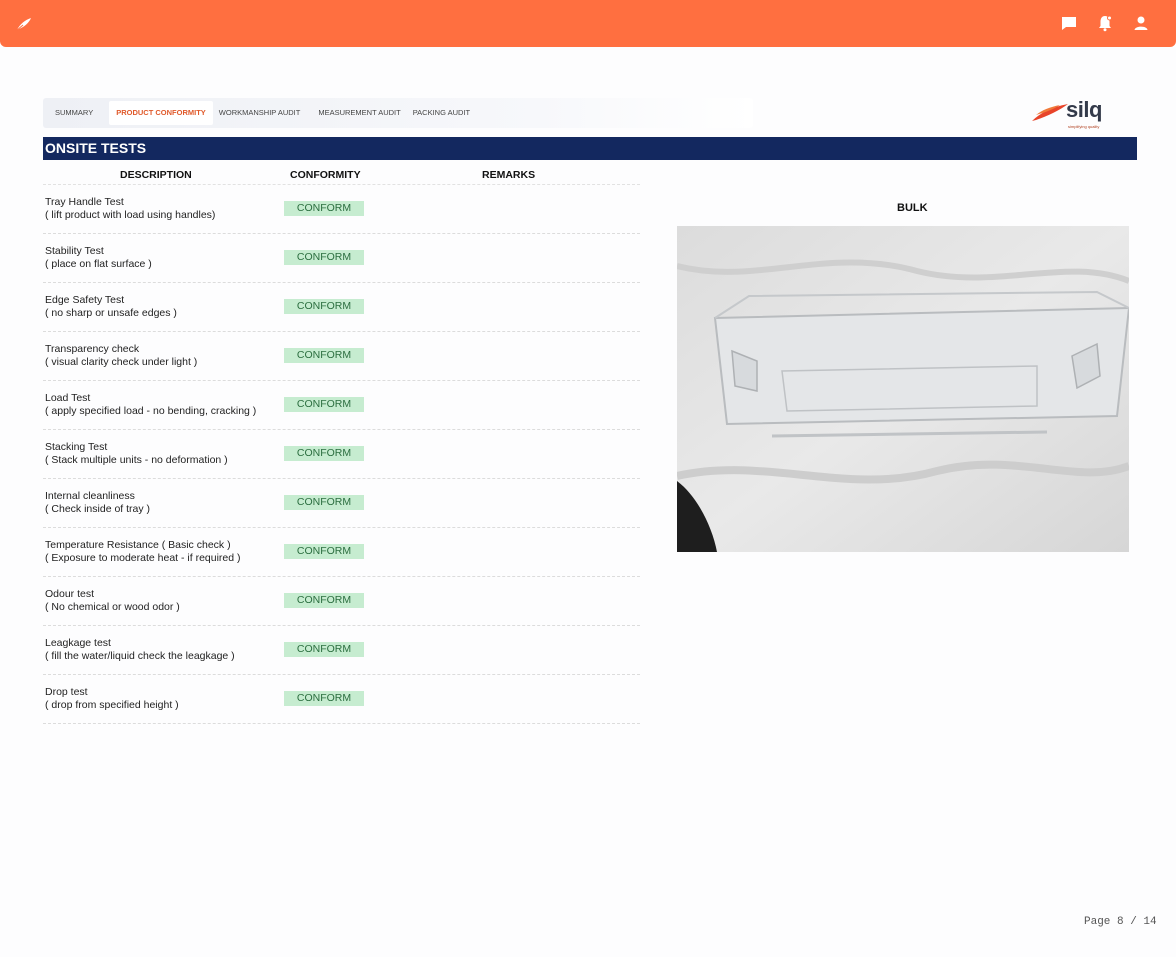 The image size is (1176, 957). What do you see at coordinates (78, 643) in the screenshot?
I see `test-name: Leagkage test` at bounding box center [78, 643].